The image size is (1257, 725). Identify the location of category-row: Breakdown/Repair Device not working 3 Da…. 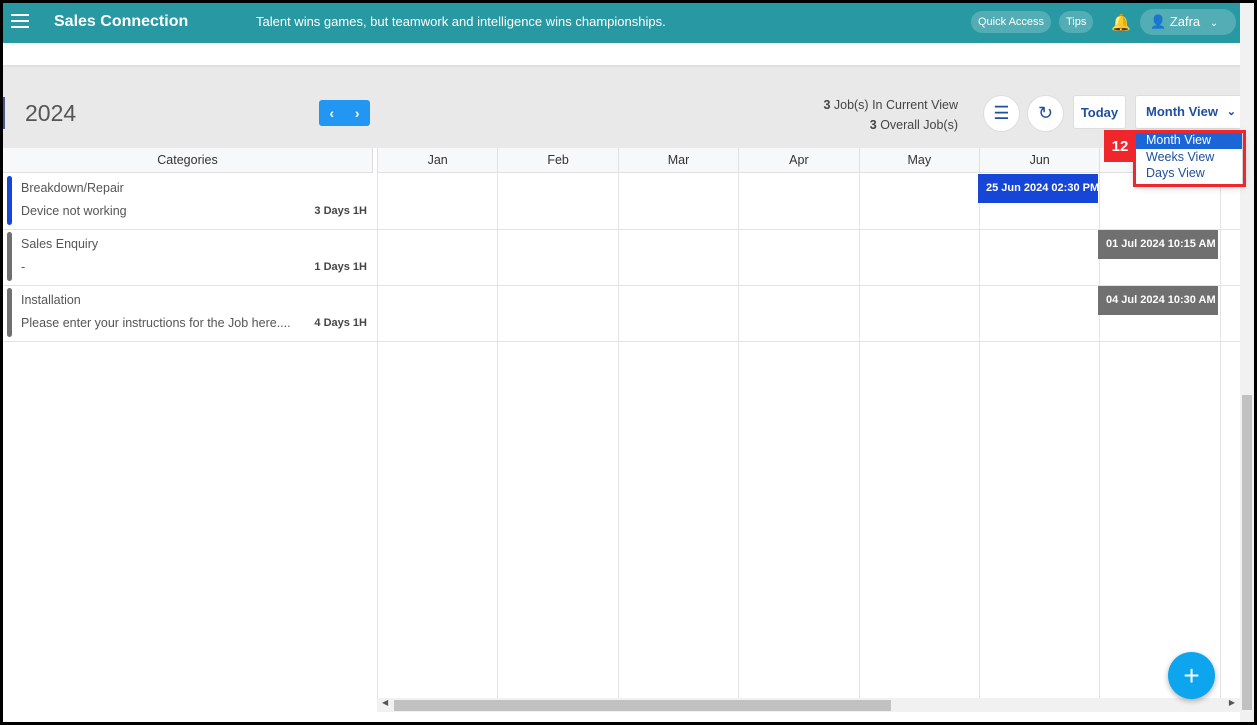
(188, 201).